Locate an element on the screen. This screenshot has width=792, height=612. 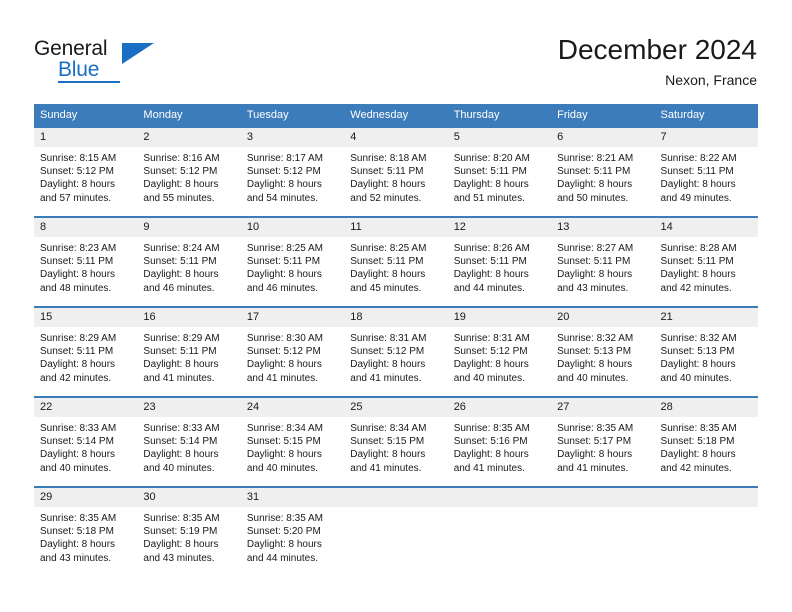
day-number: 14 is located at coordinates (706, 227).